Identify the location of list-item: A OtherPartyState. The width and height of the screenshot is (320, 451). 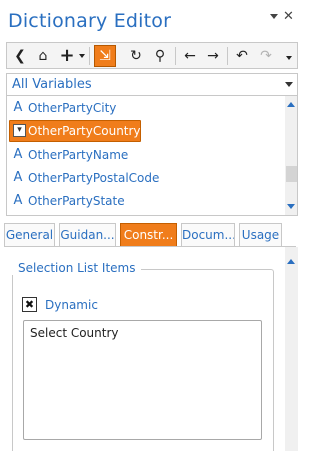
(145, 201).